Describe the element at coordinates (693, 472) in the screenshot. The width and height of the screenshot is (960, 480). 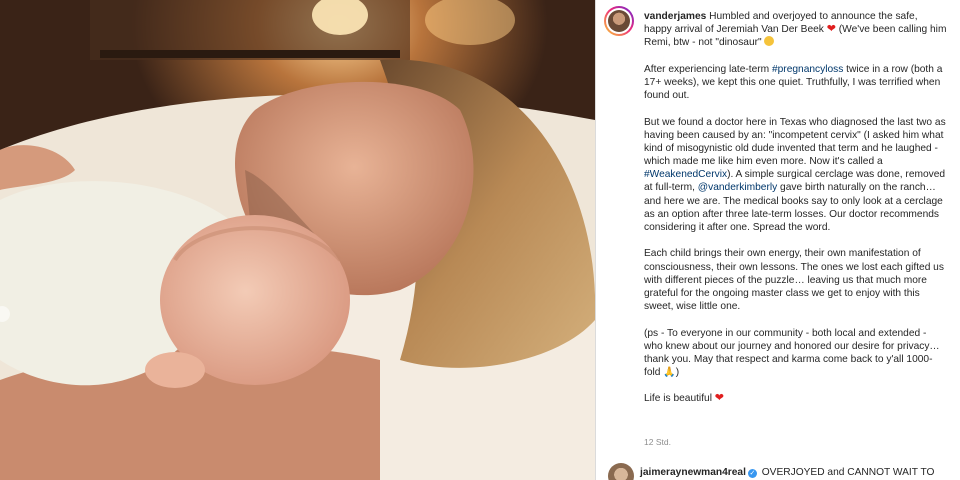
I see `commenter-username: jaimeraynewman4real` at that location.